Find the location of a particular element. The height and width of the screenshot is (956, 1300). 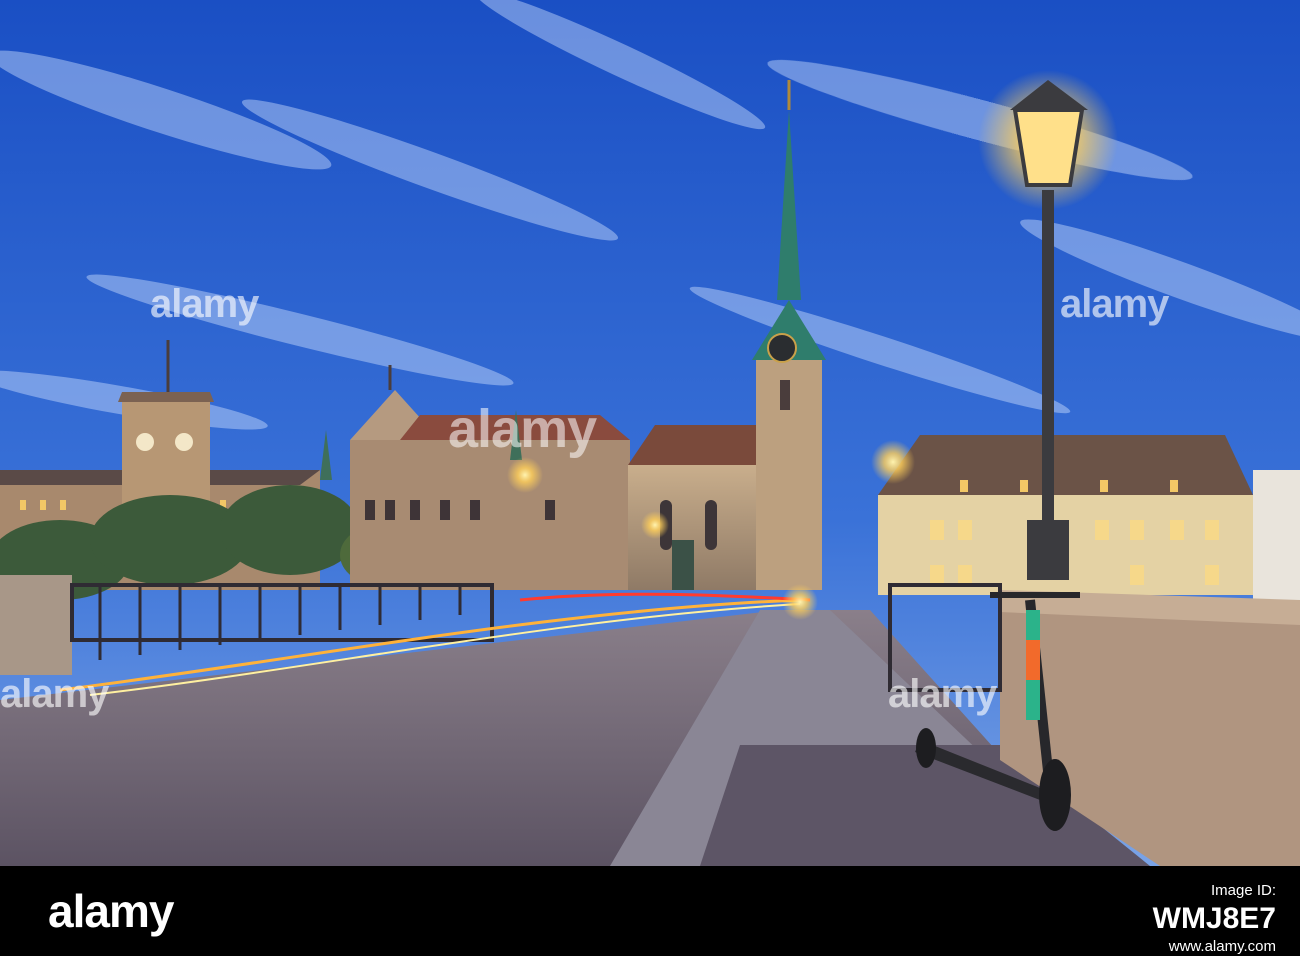

footer-meta: Image ID: WMJ8E7 www.alamy.com is located at coordinates (1214, 918).